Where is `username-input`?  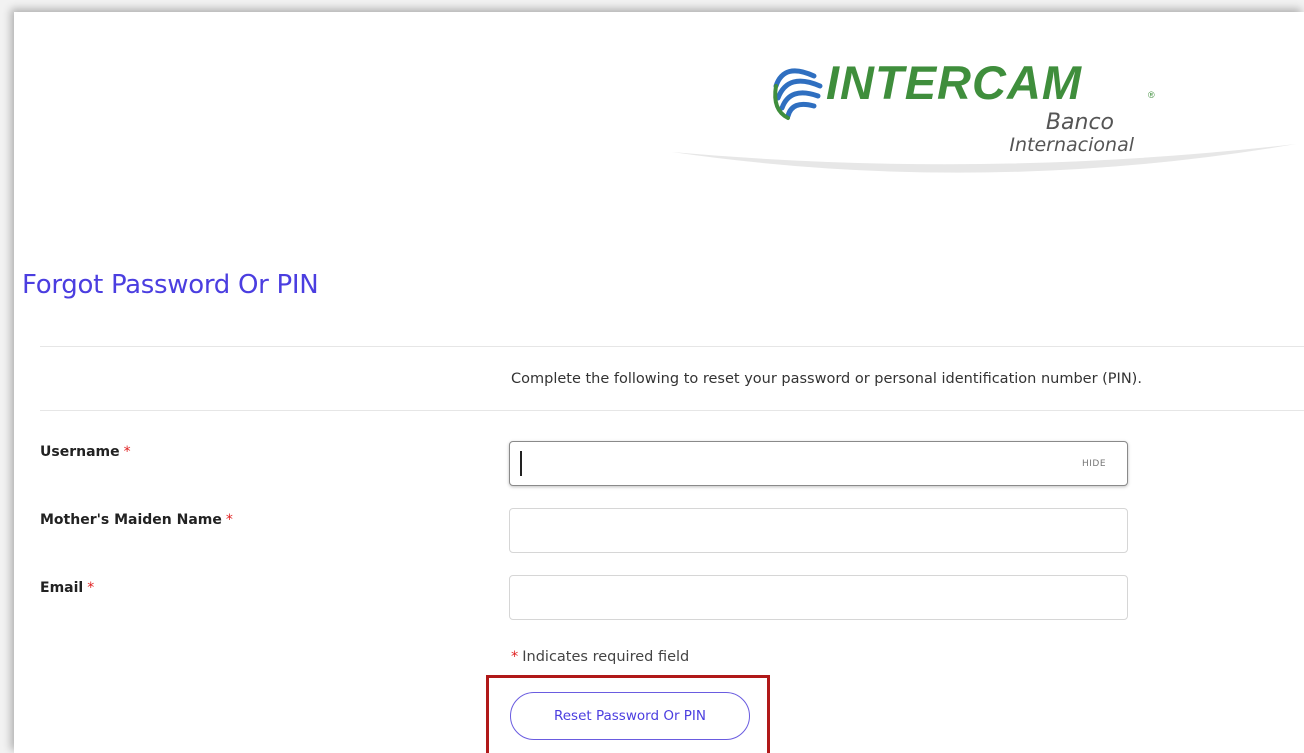
username-input is located at coordinates (818, 463).